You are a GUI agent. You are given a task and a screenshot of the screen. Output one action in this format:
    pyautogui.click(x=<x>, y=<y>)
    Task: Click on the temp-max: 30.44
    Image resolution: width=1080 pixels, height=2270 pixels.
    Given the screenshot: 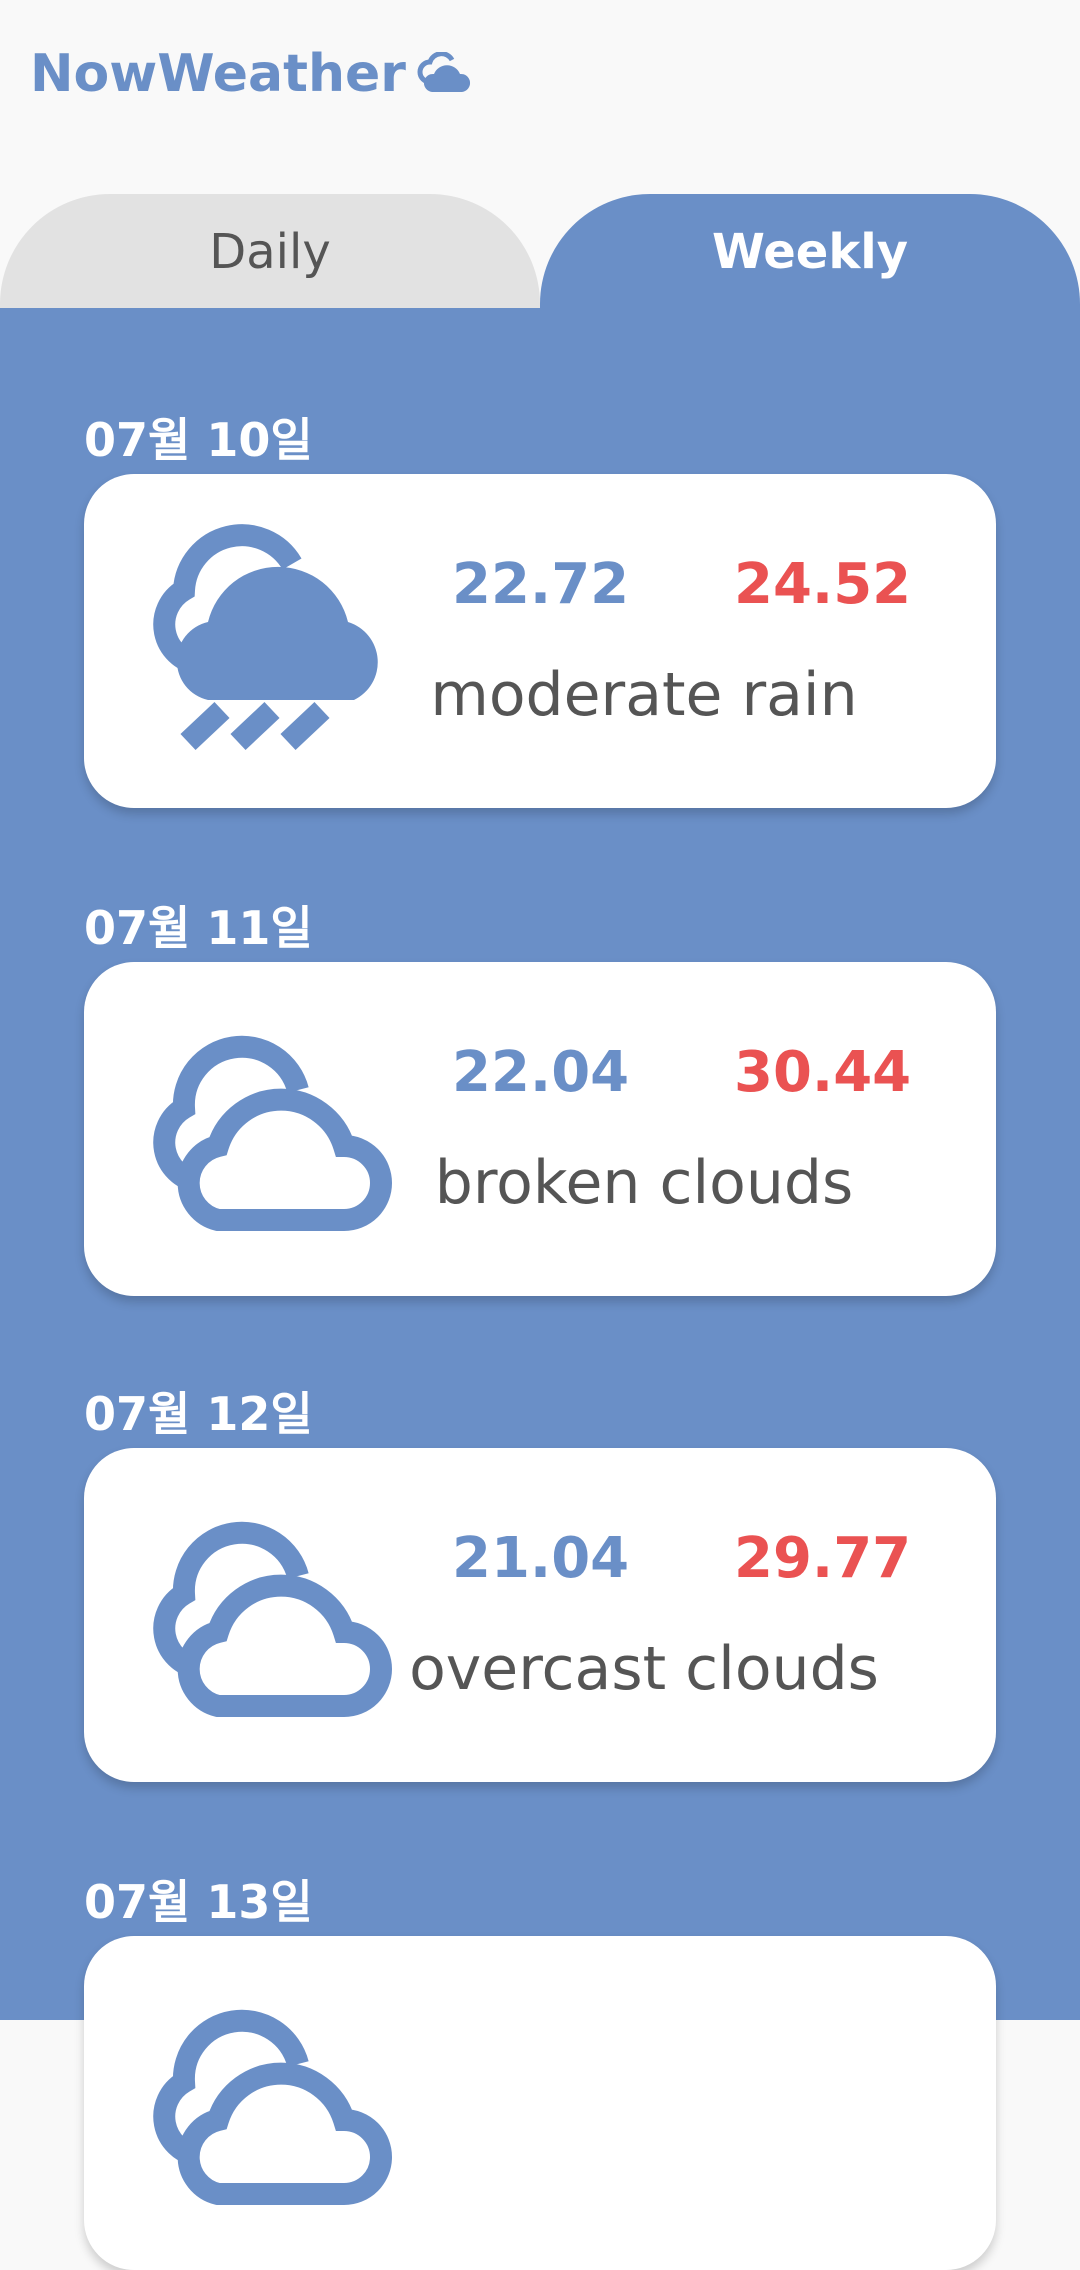 What is the action you would take?
    pyautogui.click(x=823, y=1072)
    